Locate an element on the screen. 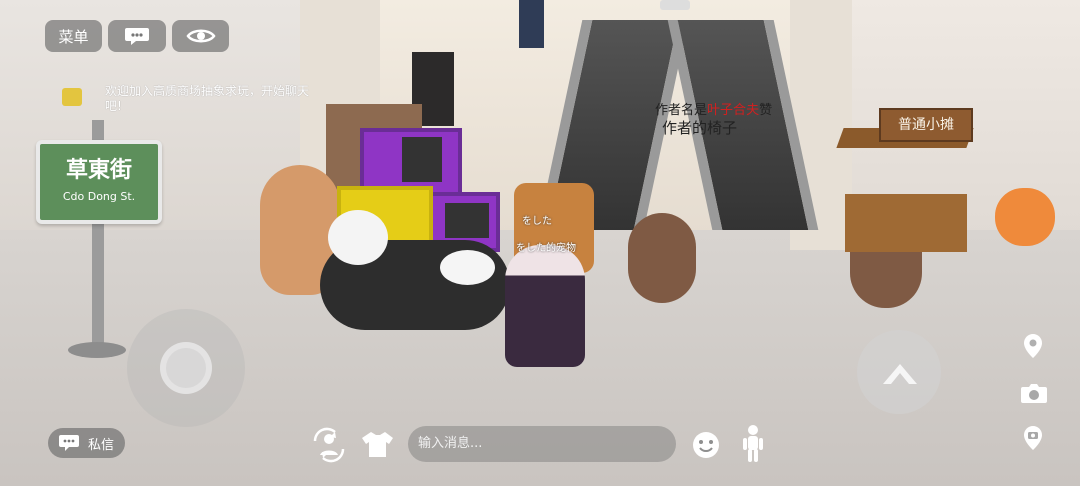 This screenshot has width=1080, height=486. location-pin-icon is located at coordinates (1033, 346).